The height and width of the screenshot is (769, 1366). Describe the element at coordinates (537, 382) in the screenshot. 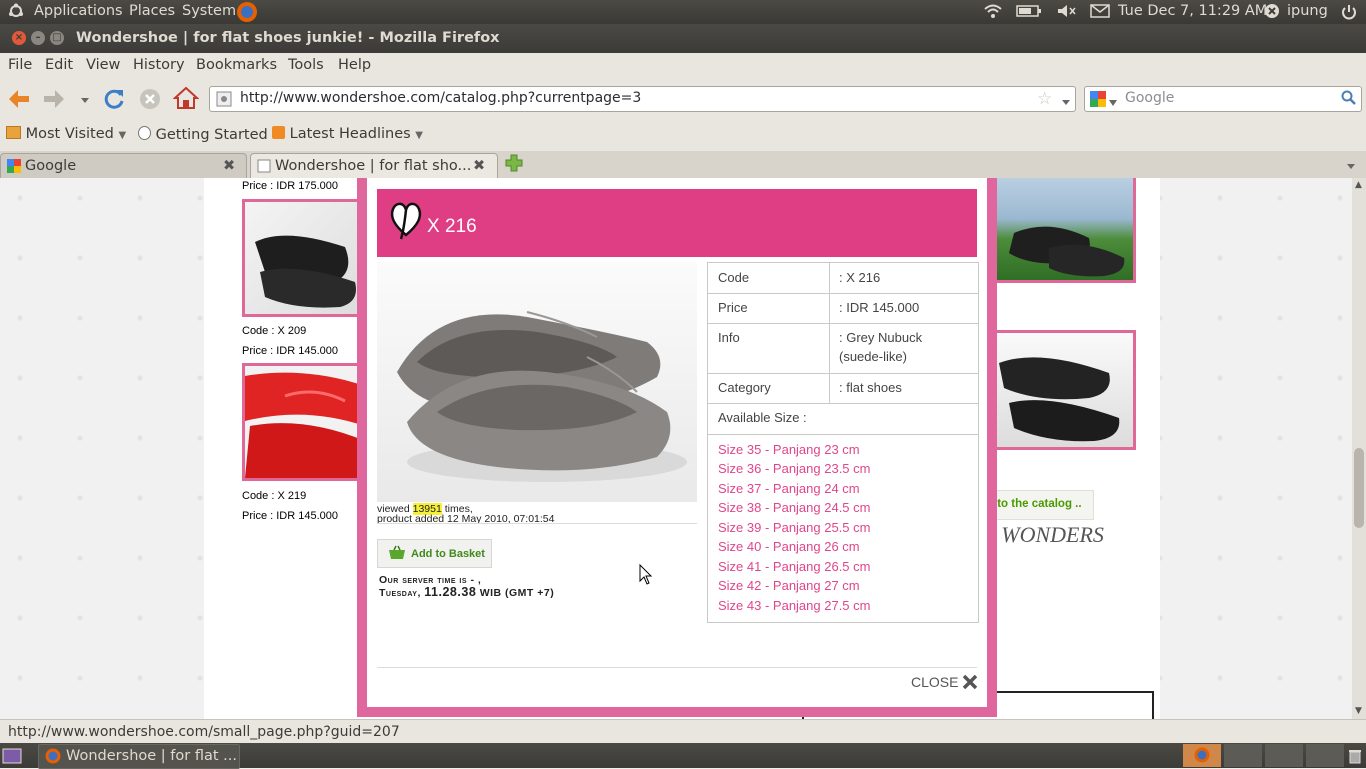

I see `product-image` at that location.